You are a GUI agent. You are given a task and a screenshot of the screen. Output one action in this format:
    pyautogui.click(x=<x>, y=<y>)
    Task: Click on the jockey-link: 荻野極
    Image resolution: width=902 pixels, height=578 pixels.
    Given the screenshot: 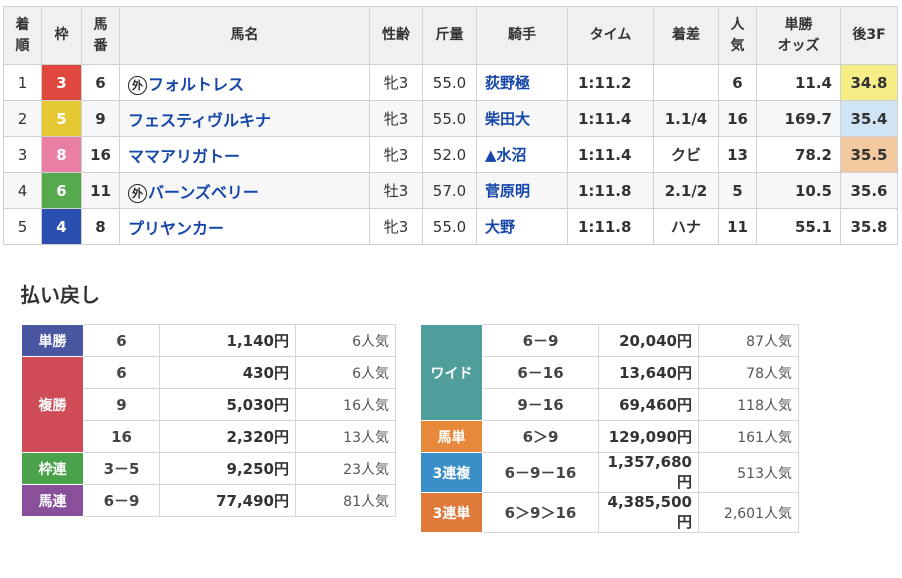 What is the action you would take?
    pyautogui.click(x=522, y=82)
    